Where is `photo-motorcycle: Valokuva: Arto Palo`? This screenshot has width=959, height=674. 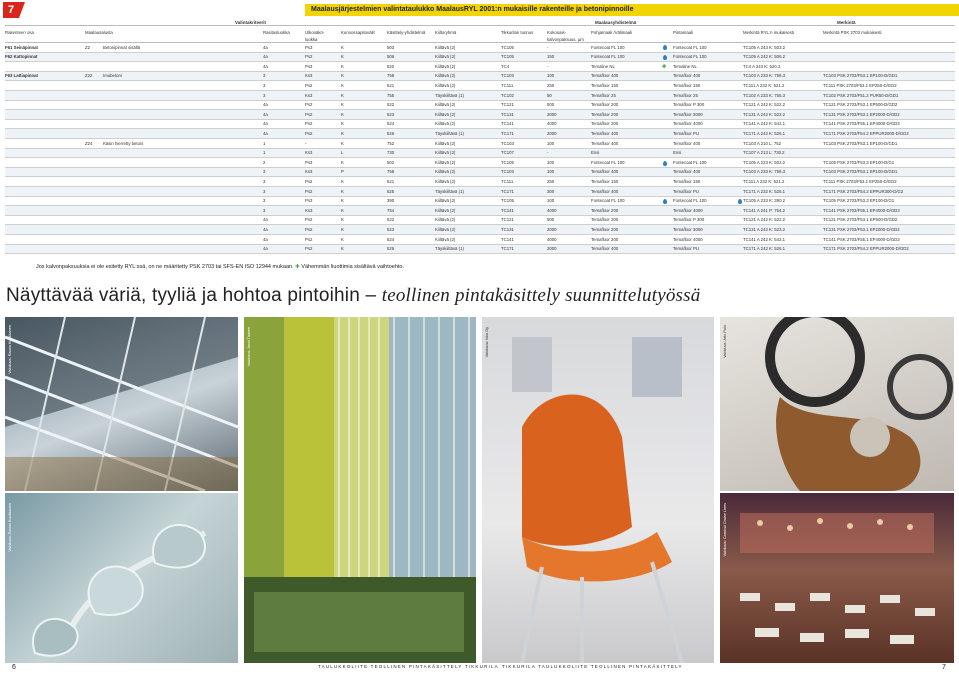
photo-motorcycle: Valokuva: Arto Palo is located at coordinates (837, 404).